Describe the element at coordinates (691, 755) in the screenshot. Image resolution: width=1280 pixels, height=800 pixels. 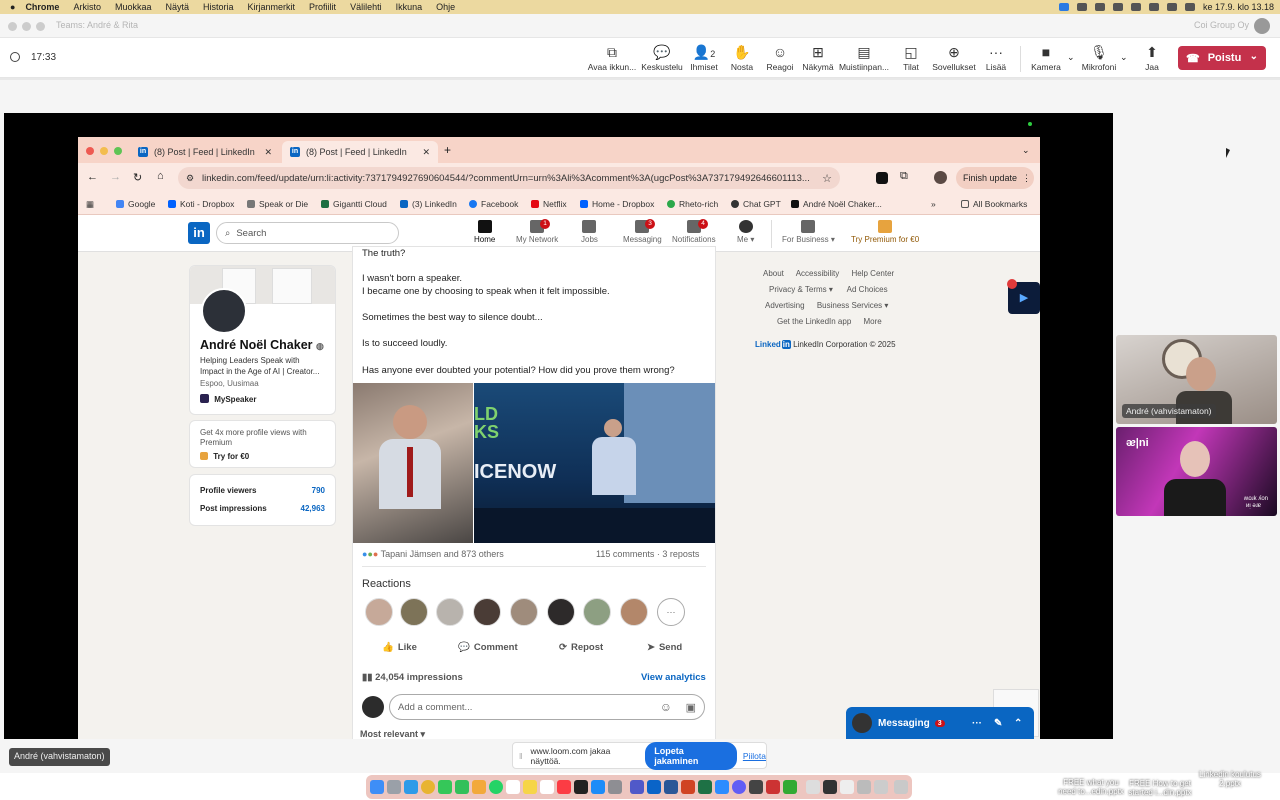
I see `stop-sharing-button: Lopeta jakaminen` at that location.